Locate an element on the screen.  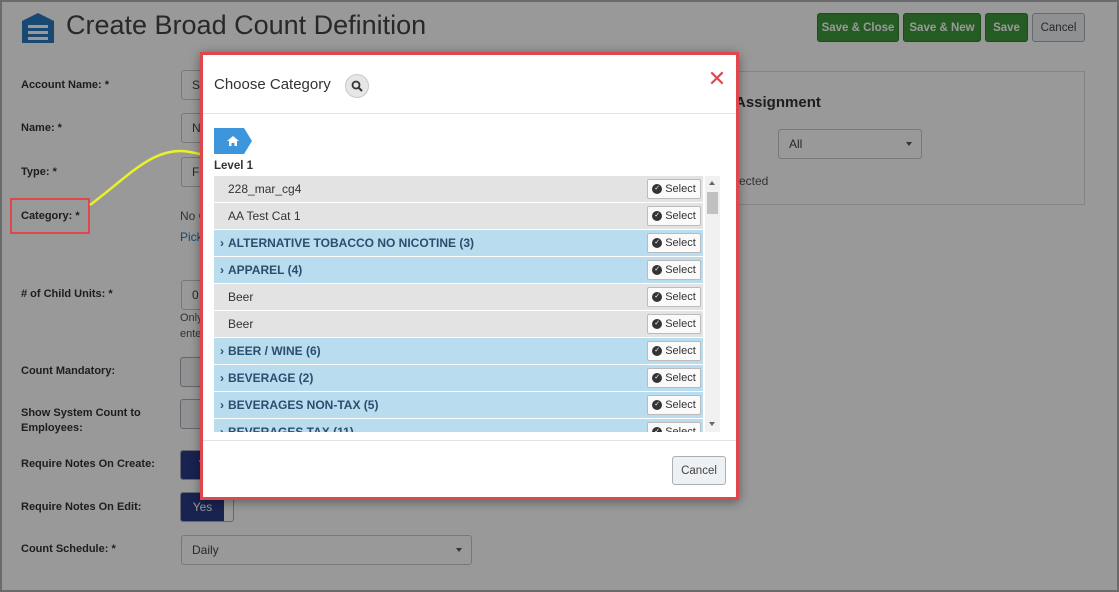
scroll-up-icon is located at coordinates (712, 183).